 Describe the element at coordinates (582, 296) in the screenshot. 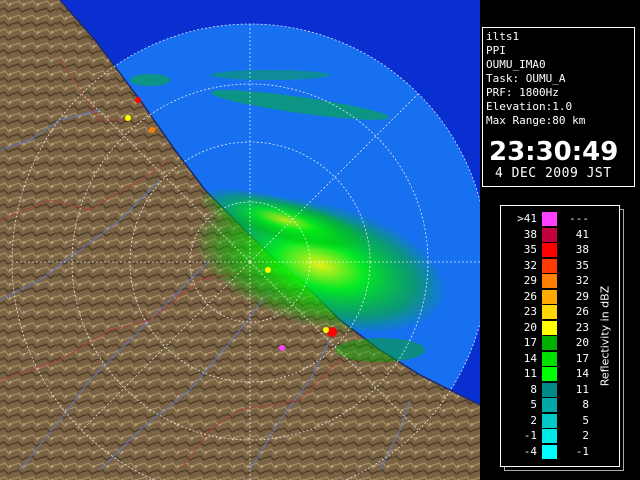

I see `legend-upper-value: 29` at that location.